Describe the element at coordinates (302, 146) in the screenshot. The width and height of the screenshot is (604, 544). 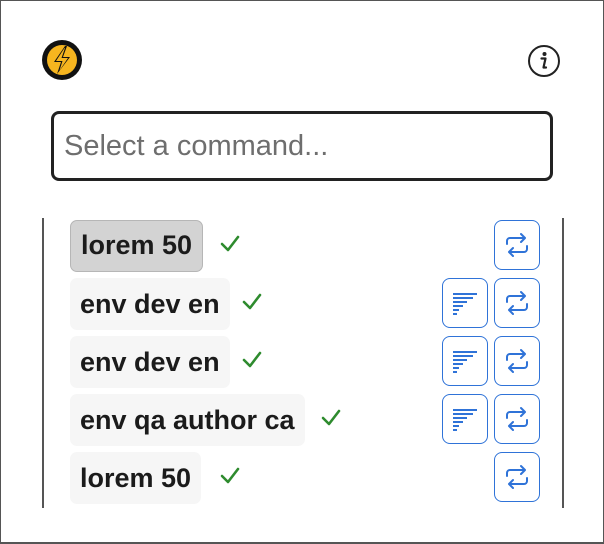
I see `command-search-input` at that location.